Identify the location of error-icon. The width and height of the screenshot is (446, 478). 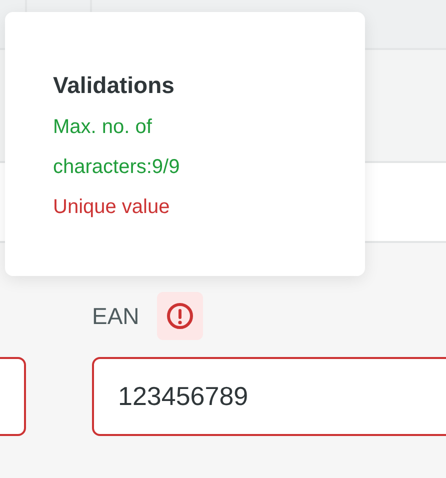
(180, 316).